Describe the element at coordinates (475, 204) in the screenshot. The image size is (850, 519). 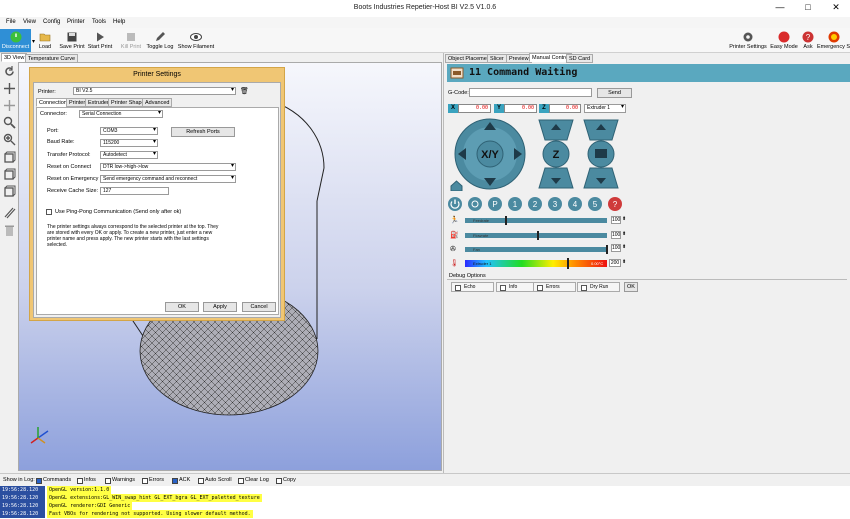
I see `fan-off-icon` at that location.